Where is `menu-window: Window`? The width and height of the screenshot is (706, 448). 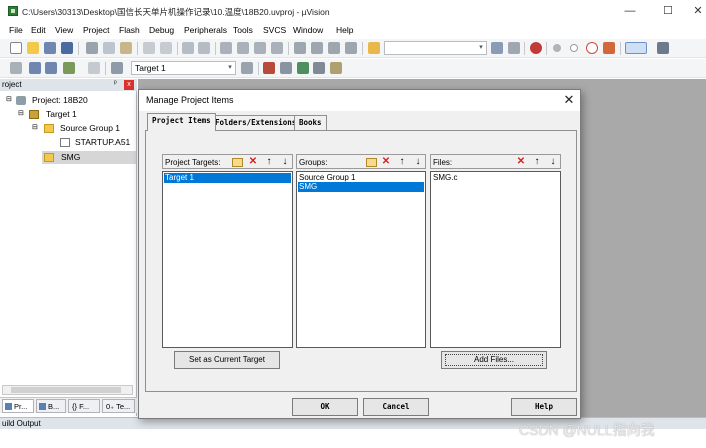
menu-window: Window is located at coordinates (308, 30).